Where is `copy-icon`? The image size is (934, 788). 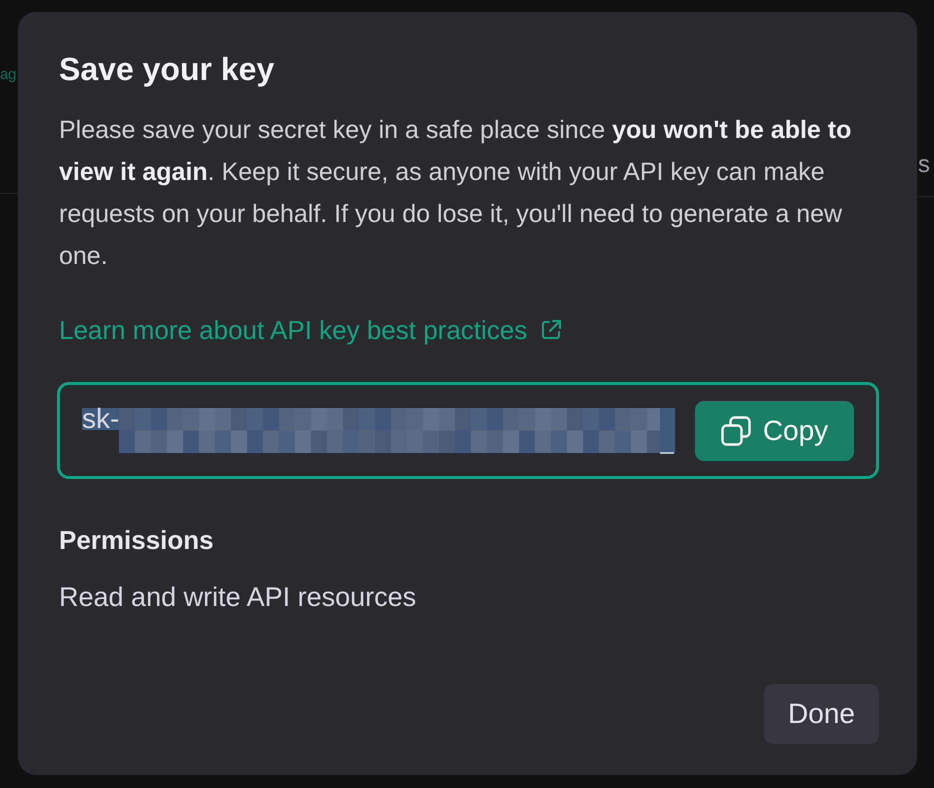
copy-icon is located at coordinates (735, 431).